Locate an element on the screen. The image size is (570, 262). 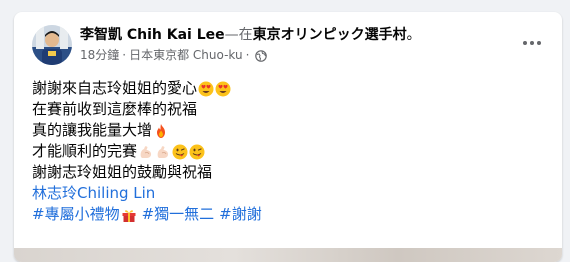
post-line-hashtags: #專屬小禮物 #獨一無二 #謝謝 is located at coordinates (147, 214).